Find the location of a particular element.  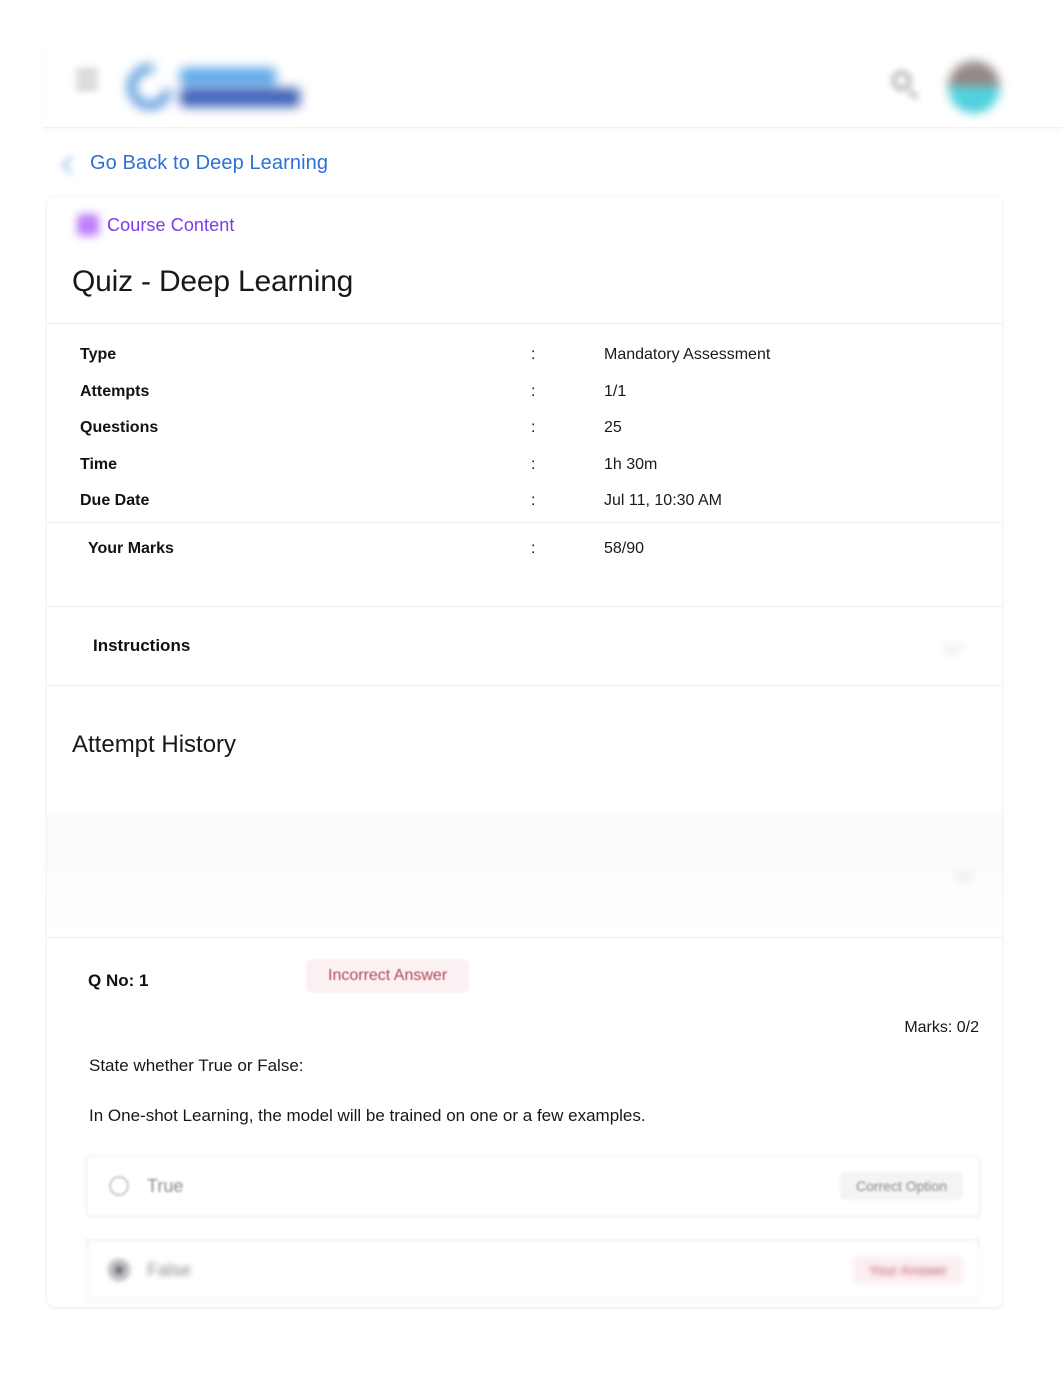

your-marks-colon: : is located at coordinates (533, 548).